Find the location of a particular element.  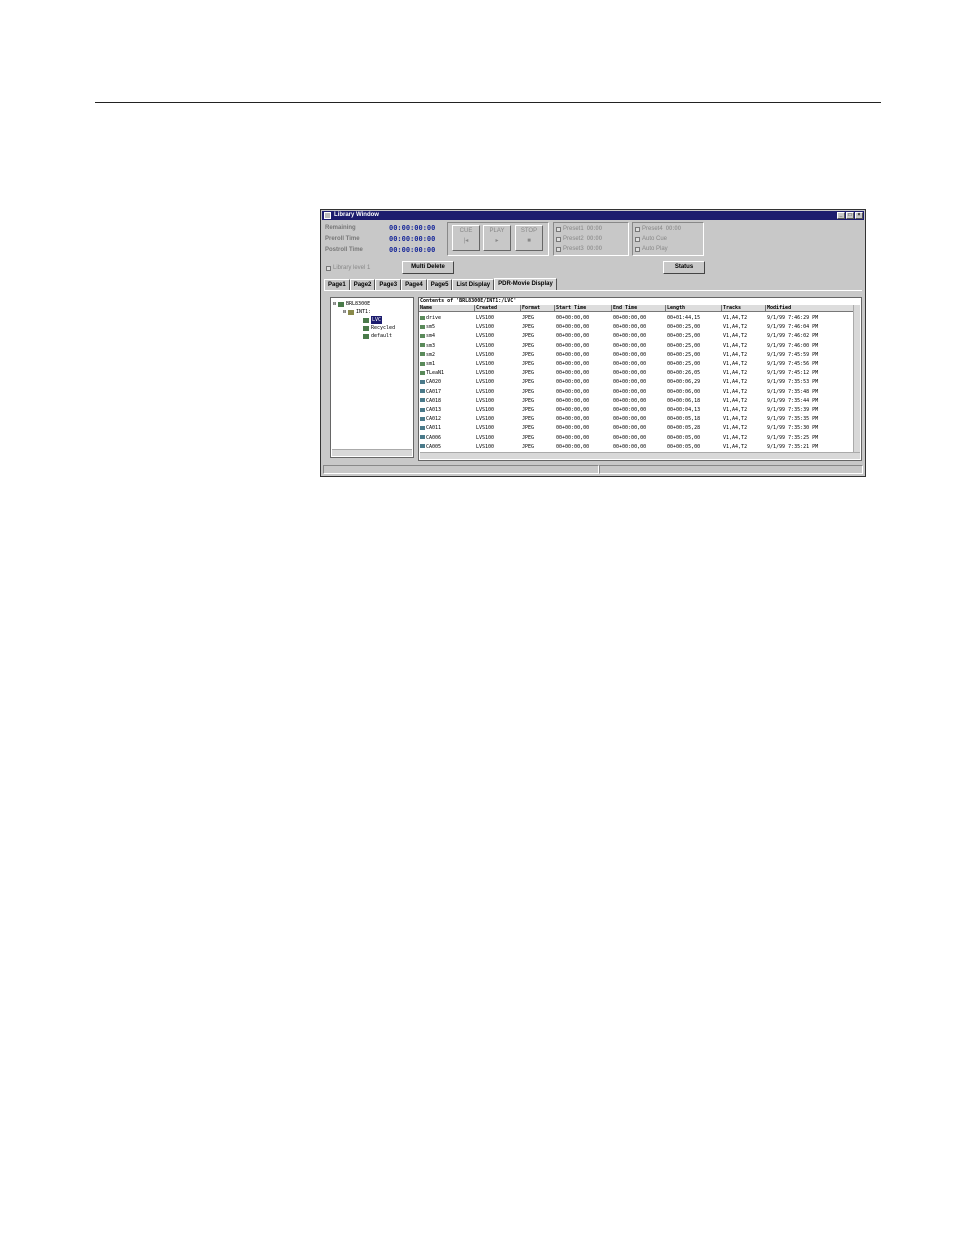

preset4-value: 00:00 is located at coordinates (673, 229).